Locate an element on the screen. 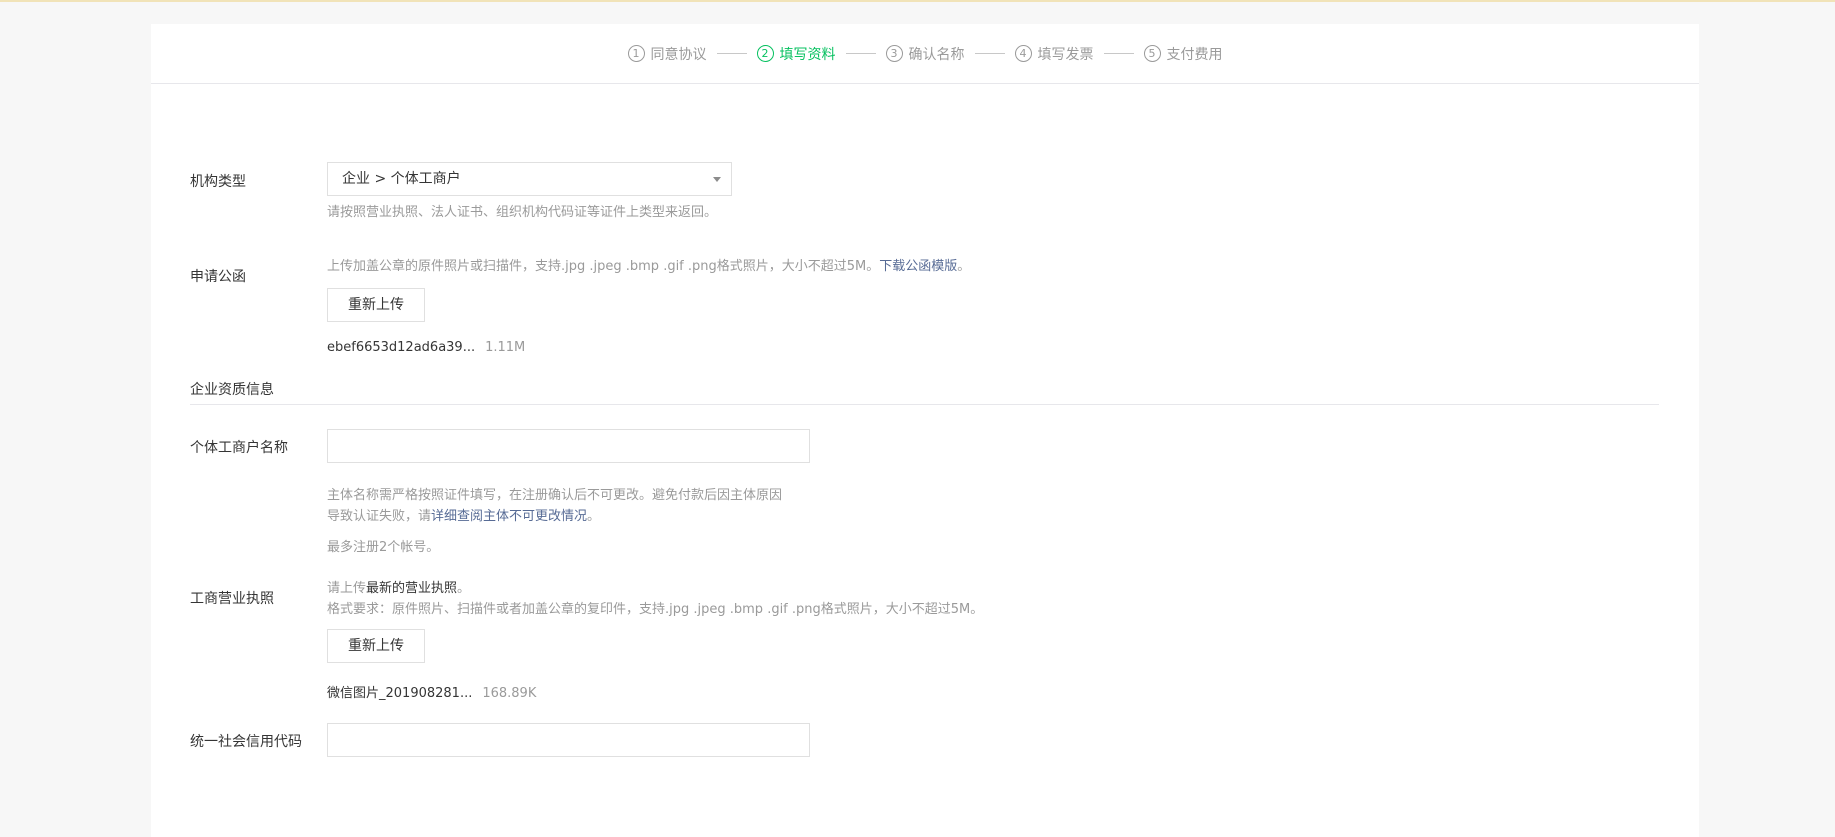  biz-name-tip-line2: 导致认证失败，请详细查阅主体不可更改情况。 is located at coordinates (463, 517).